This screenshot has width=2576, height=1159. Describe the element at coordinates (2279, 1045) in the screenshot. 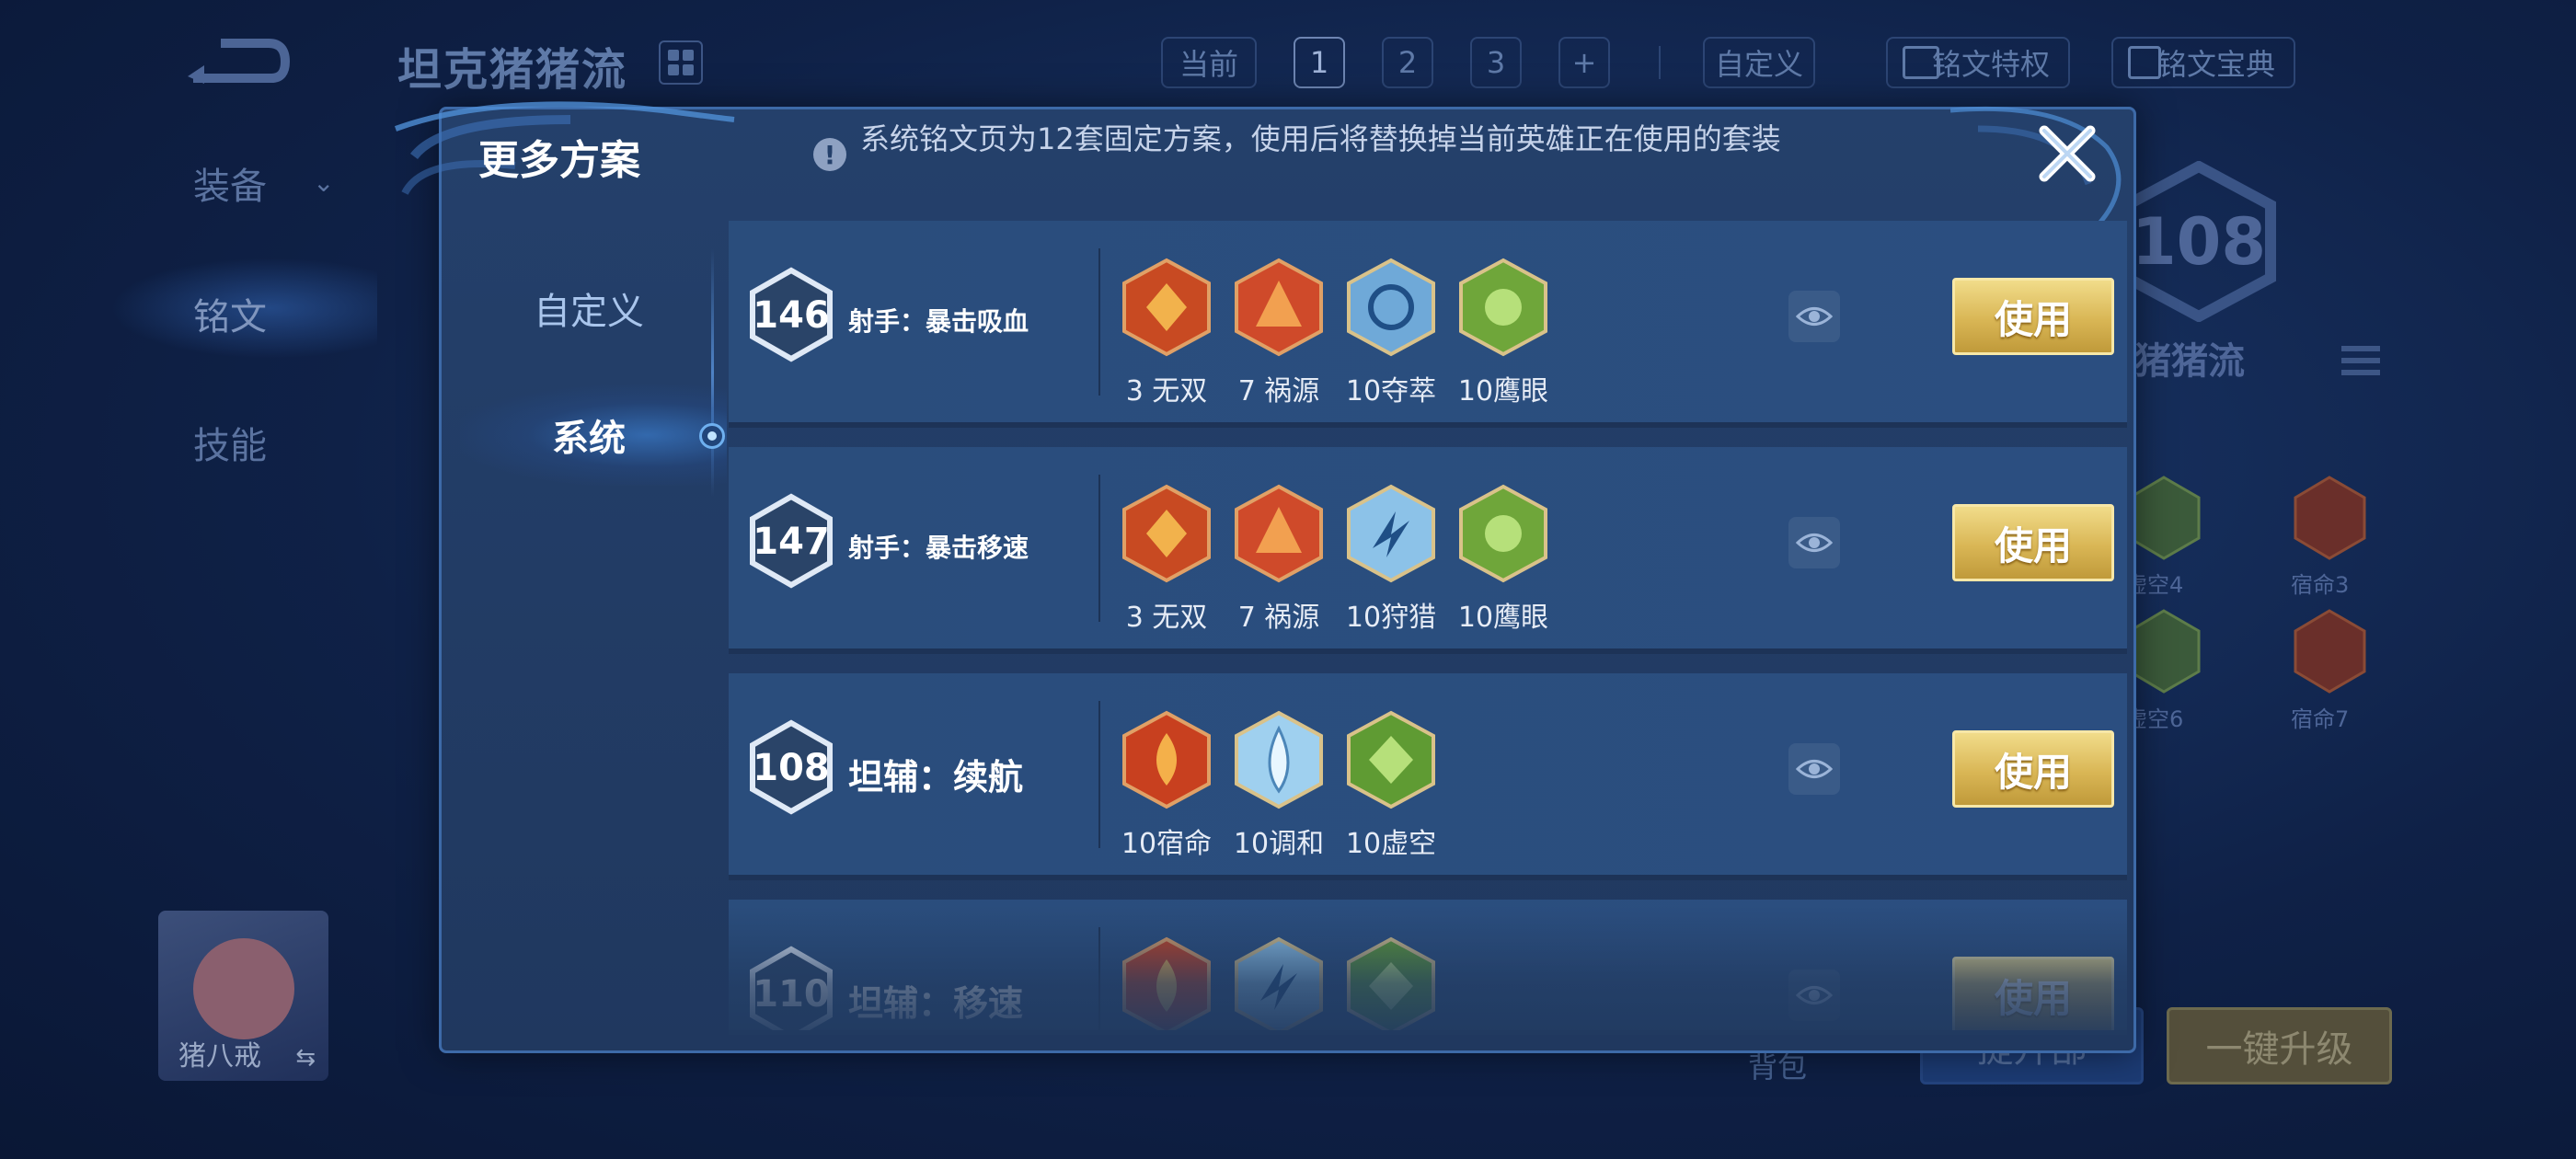

I see `one-click-upgrade-button: 一键升级` at that location.